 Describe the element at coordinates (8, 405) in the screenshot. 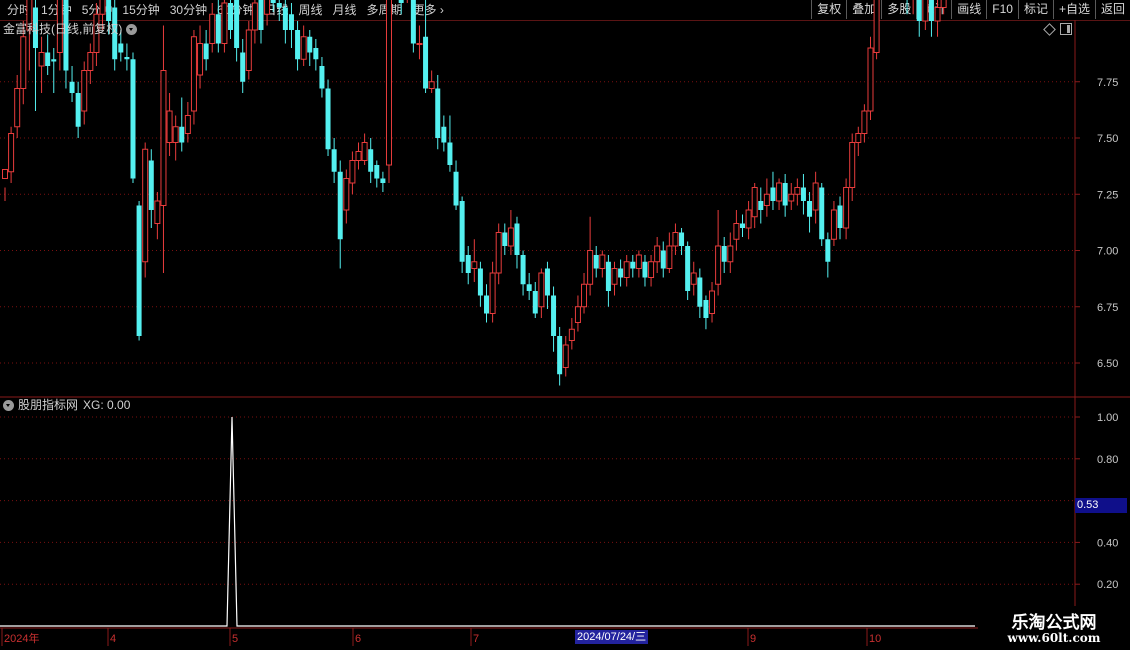

I see `indicator-menu-icon` at that location.